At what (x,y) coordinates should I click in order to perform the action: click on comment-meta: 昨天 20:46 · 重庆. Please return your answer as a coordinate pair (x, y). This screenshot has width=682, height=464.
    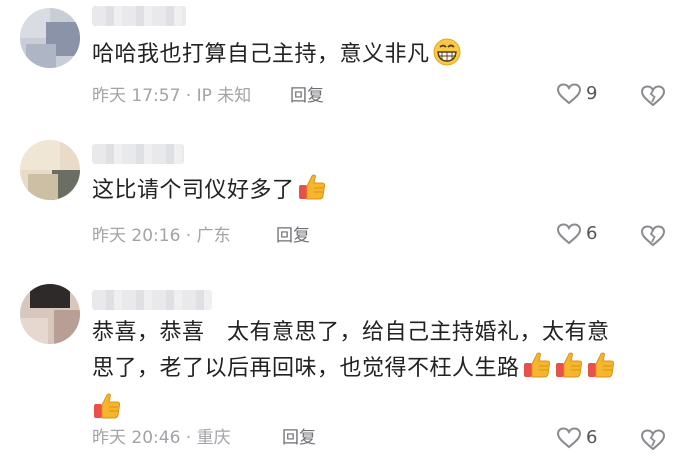
    Looking at the image, I should click on (161, 438).